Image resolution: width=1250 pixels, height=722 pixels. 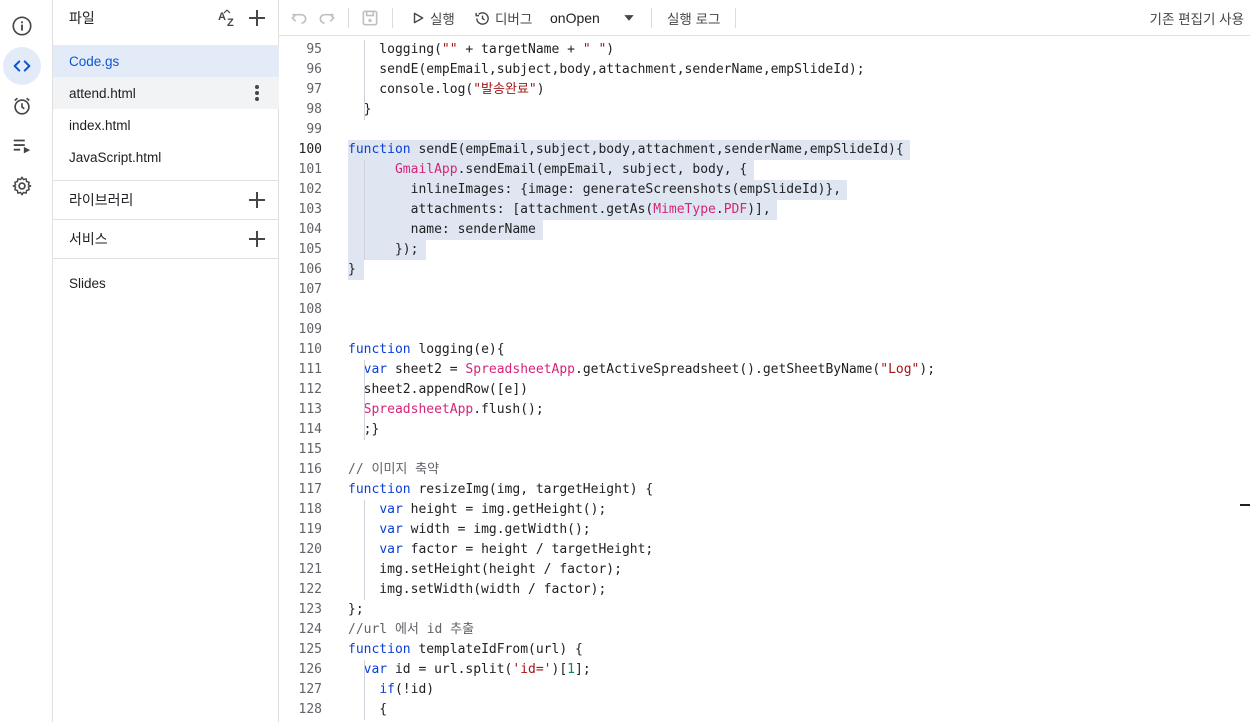 What do you see at coordinates (407, 689) in the screenshot?
I see `code-text: if(!id)` at bounding box center [407, 689].